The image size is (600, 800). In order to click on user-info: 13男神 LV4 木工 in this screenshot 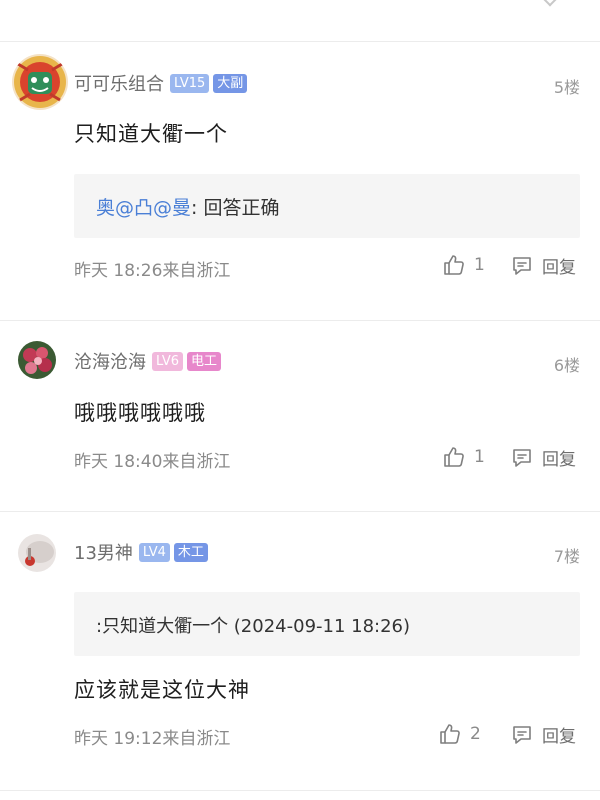, I will do `click(143, 552)`.